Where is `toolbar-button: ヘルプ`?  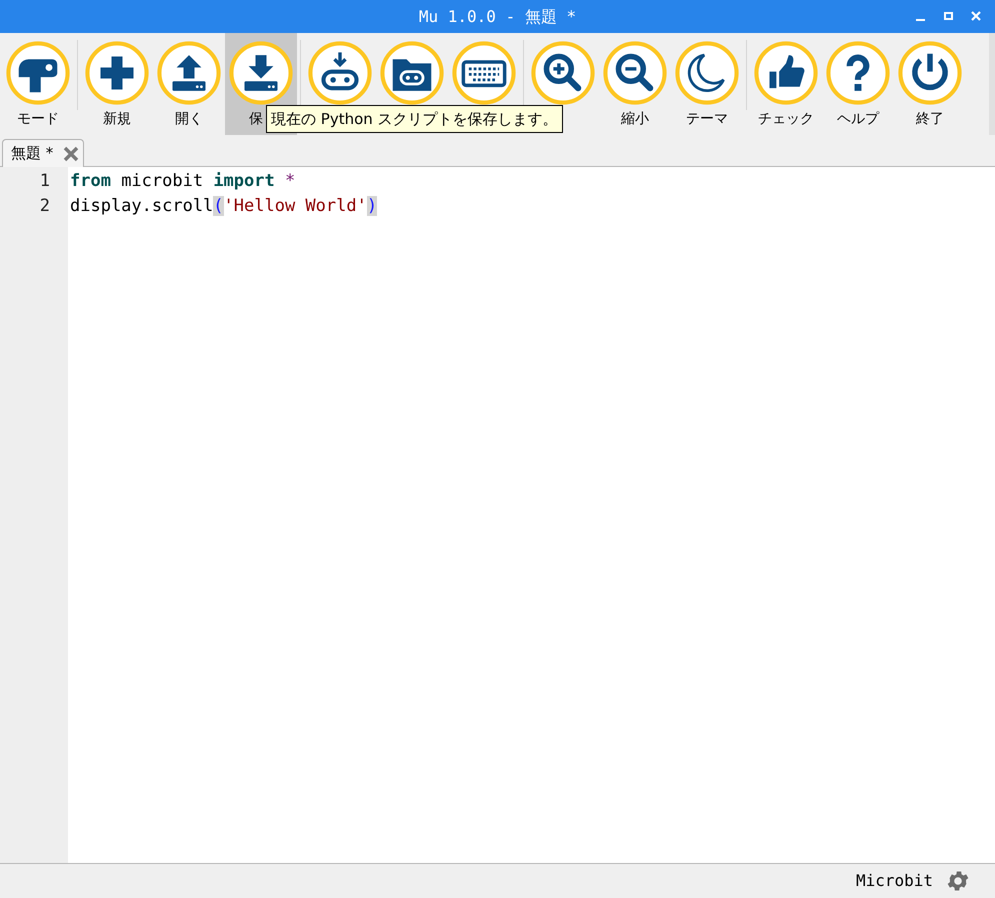
toolbar-button: ヘルプ is located at coordinates (858, 84).